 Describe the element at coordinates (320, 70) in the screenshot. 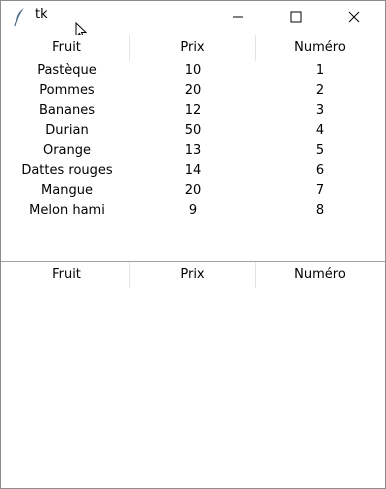

I see `cell-numero: 1` at that location.